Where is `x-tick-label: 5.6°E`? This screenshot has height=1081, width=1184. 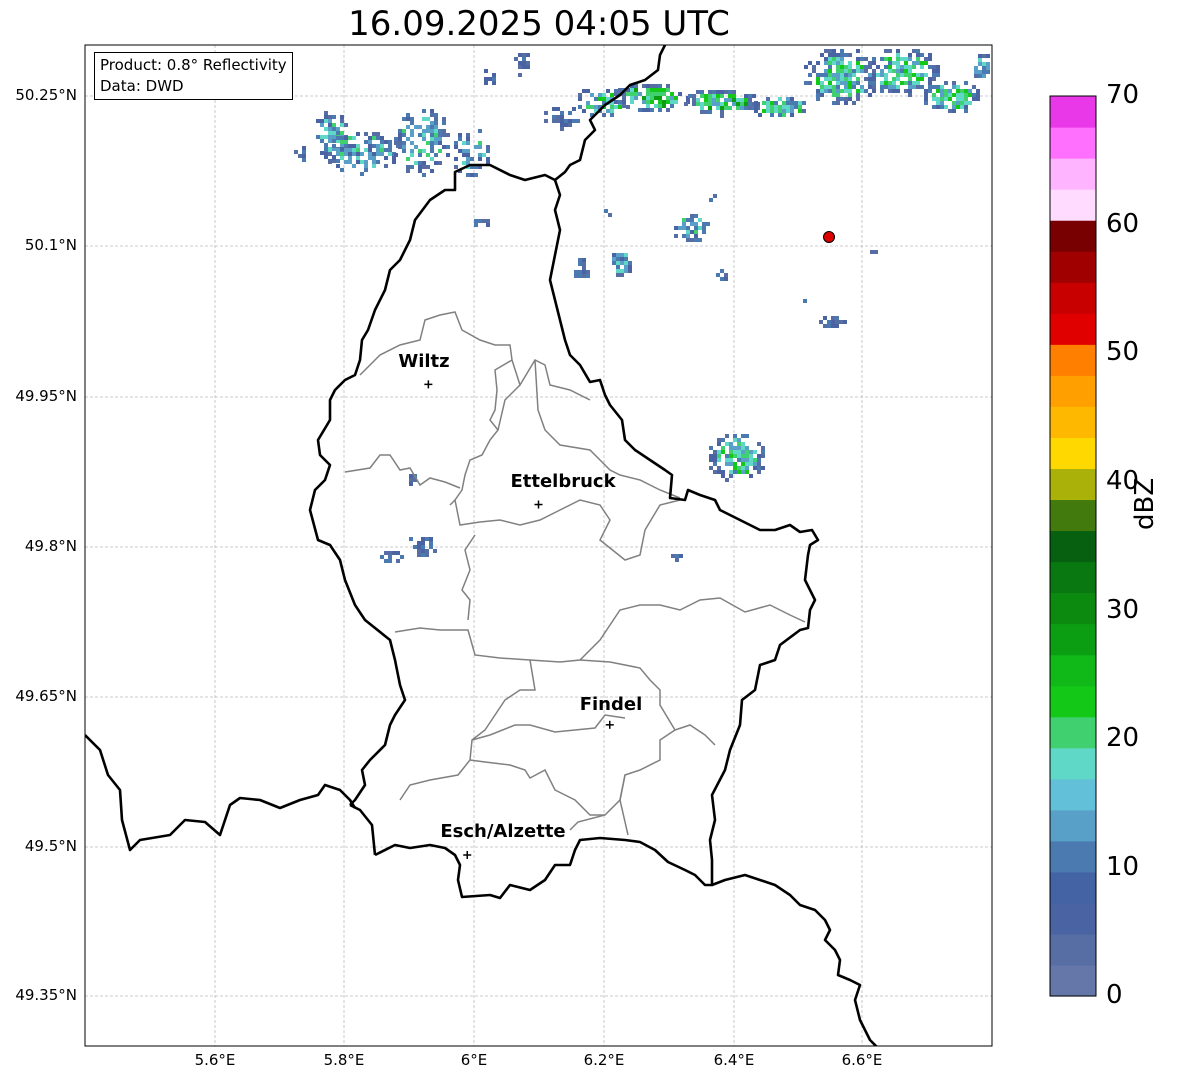 x-tick-label: 5.6°E is located at coordinates (215, 1060).